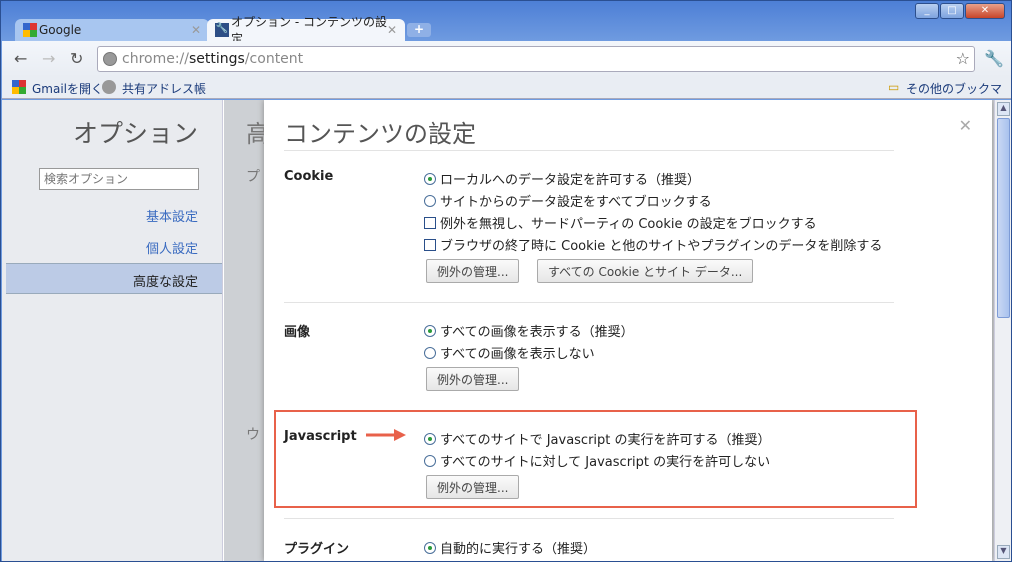 The image size is (1012, 562). Describe the element at coordinates (605, 440) in the screenshot. I see `option-label: すべてのサイトで Javascript の実行を許可する（推奨）` at that location.